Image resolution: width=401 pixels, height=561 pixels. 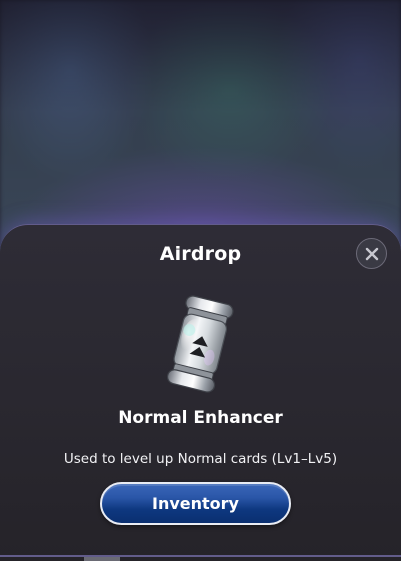 I want to click on inventory-button: Inventory, so click(x=195, y=503).